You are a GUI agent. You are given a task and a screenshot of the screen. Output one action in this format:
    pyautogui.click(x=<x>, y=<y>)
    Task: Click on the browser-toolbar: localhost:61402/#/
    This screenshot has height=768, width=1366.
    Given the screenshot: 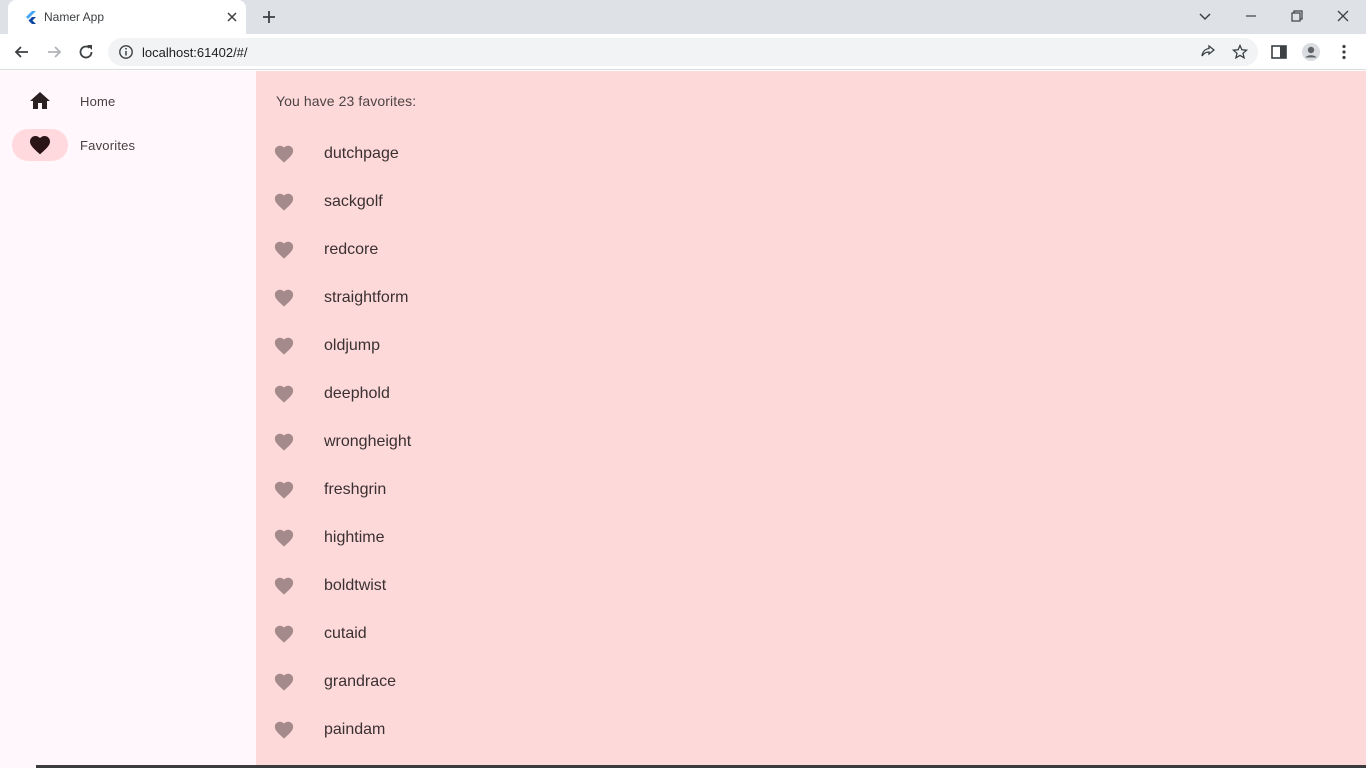 What is the action you would take?
    pyautogui.click(x=683, y=52)
    